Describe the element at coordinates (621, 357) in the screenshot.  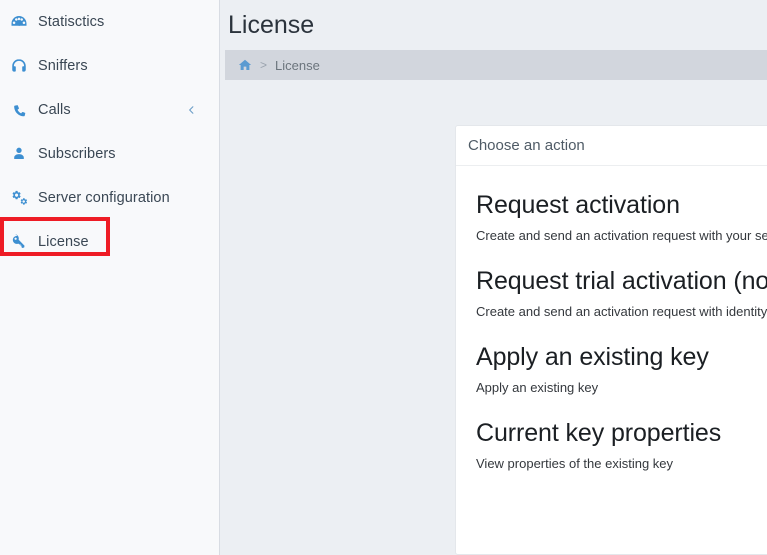
I see `action-title: Apply an existing key` at that location.